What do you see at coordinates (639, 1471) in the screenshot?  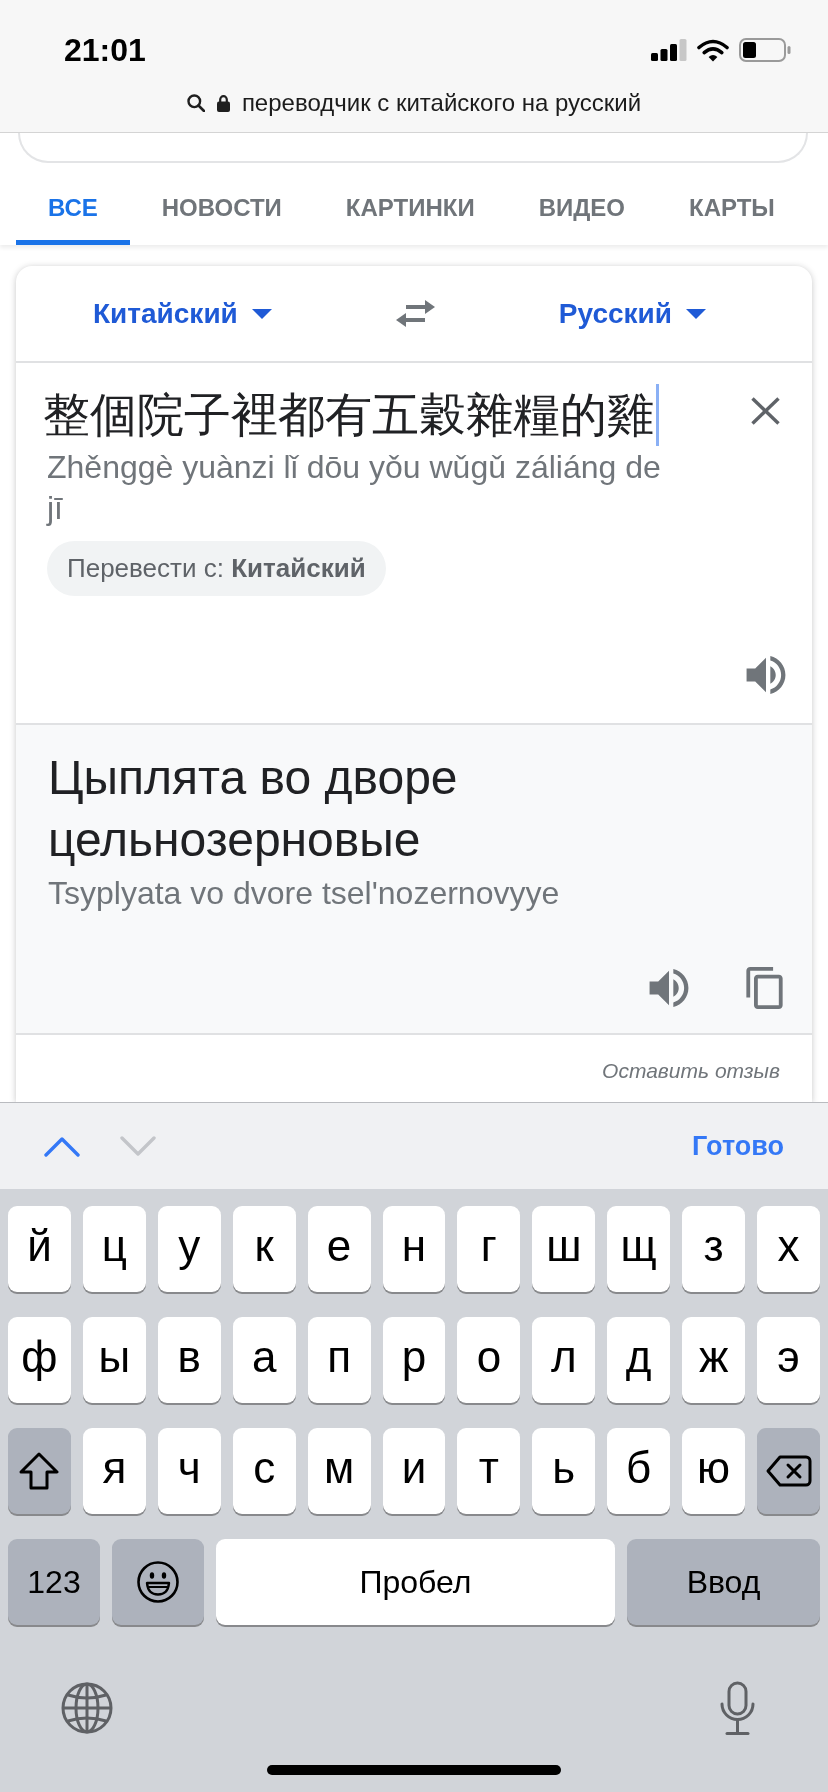 I see `letter-key: б` at bounding box center [639, 1471].